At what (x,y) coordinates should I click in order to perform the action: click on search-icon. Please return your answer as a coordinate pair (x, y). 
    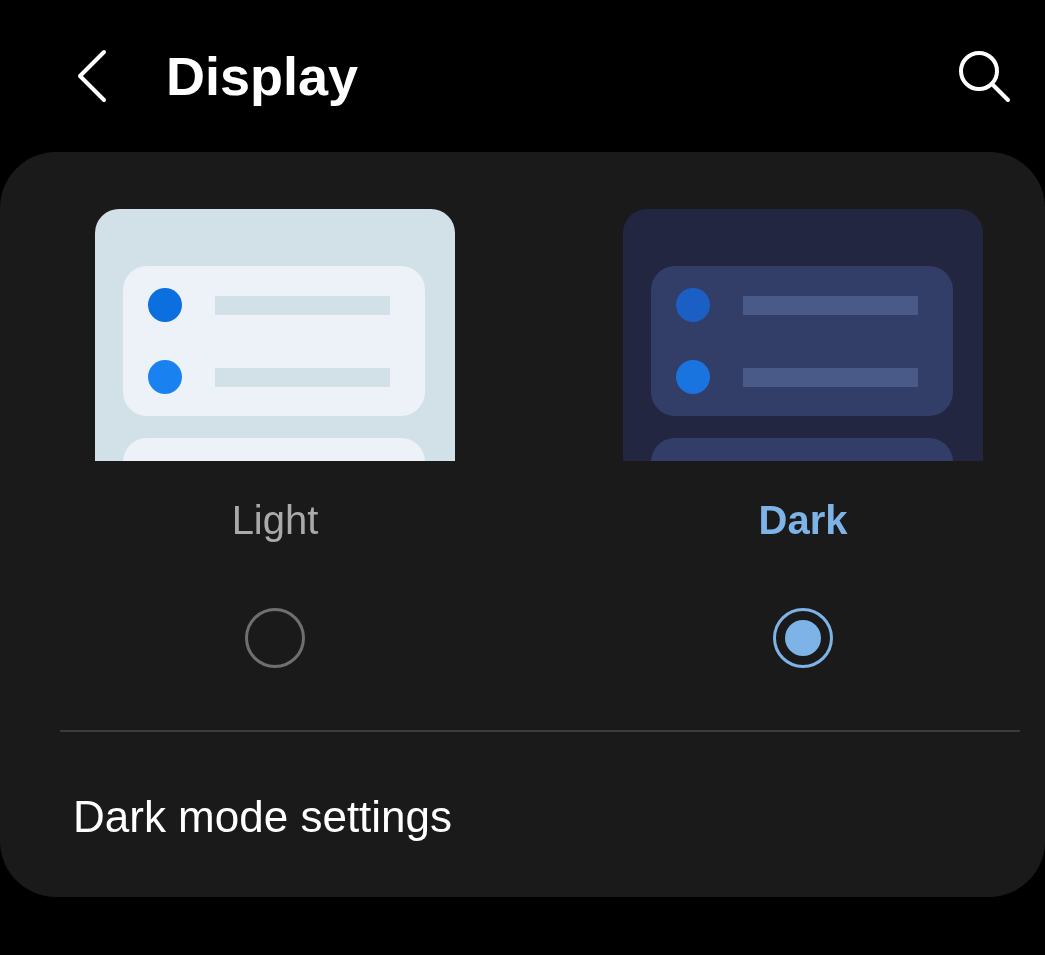
    Looking at the image, I should click on (984, 76).